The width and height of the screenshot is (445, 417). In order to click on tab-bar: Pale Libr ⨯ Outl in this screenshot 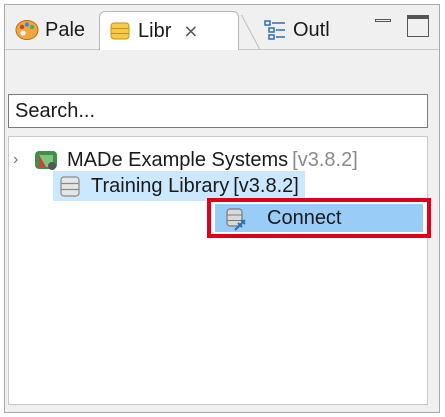, I will do `click(222, 27)`.